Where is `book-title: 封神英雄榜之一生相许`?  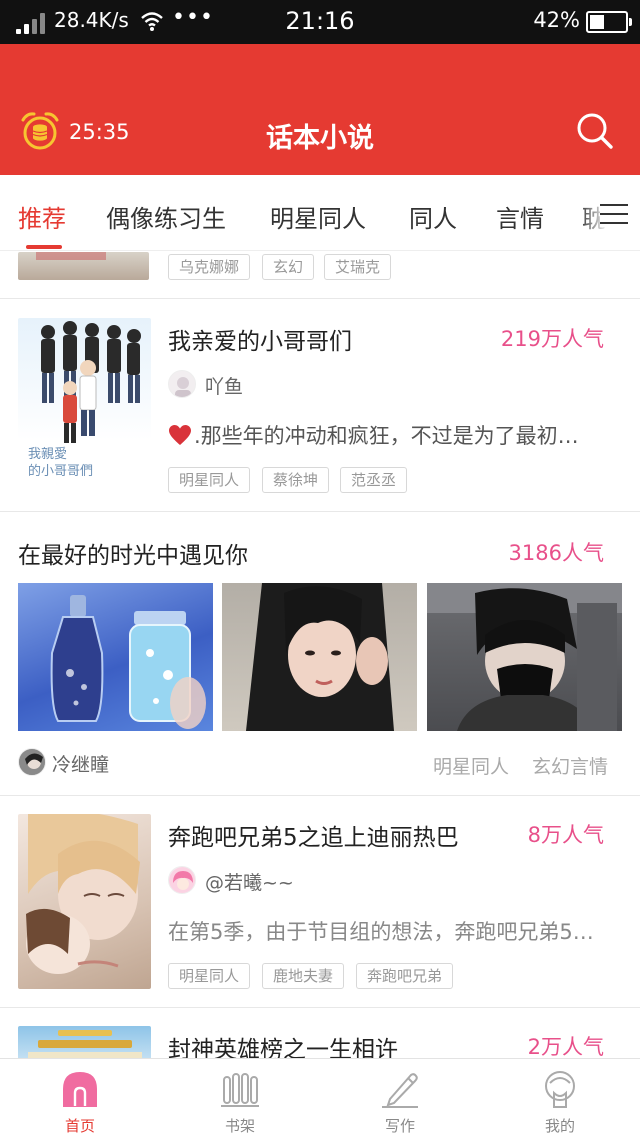
book-title: 封神英雄榜之一生相许 is located at coordinates (283, 1044).